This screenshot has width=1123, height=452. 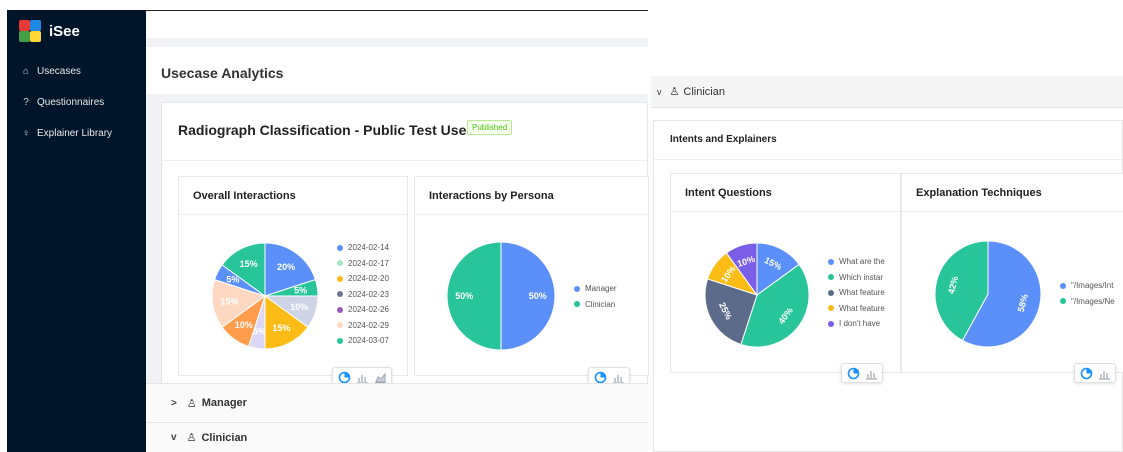 I want to click on slice-label: 20%, so click(x=286, y=267).